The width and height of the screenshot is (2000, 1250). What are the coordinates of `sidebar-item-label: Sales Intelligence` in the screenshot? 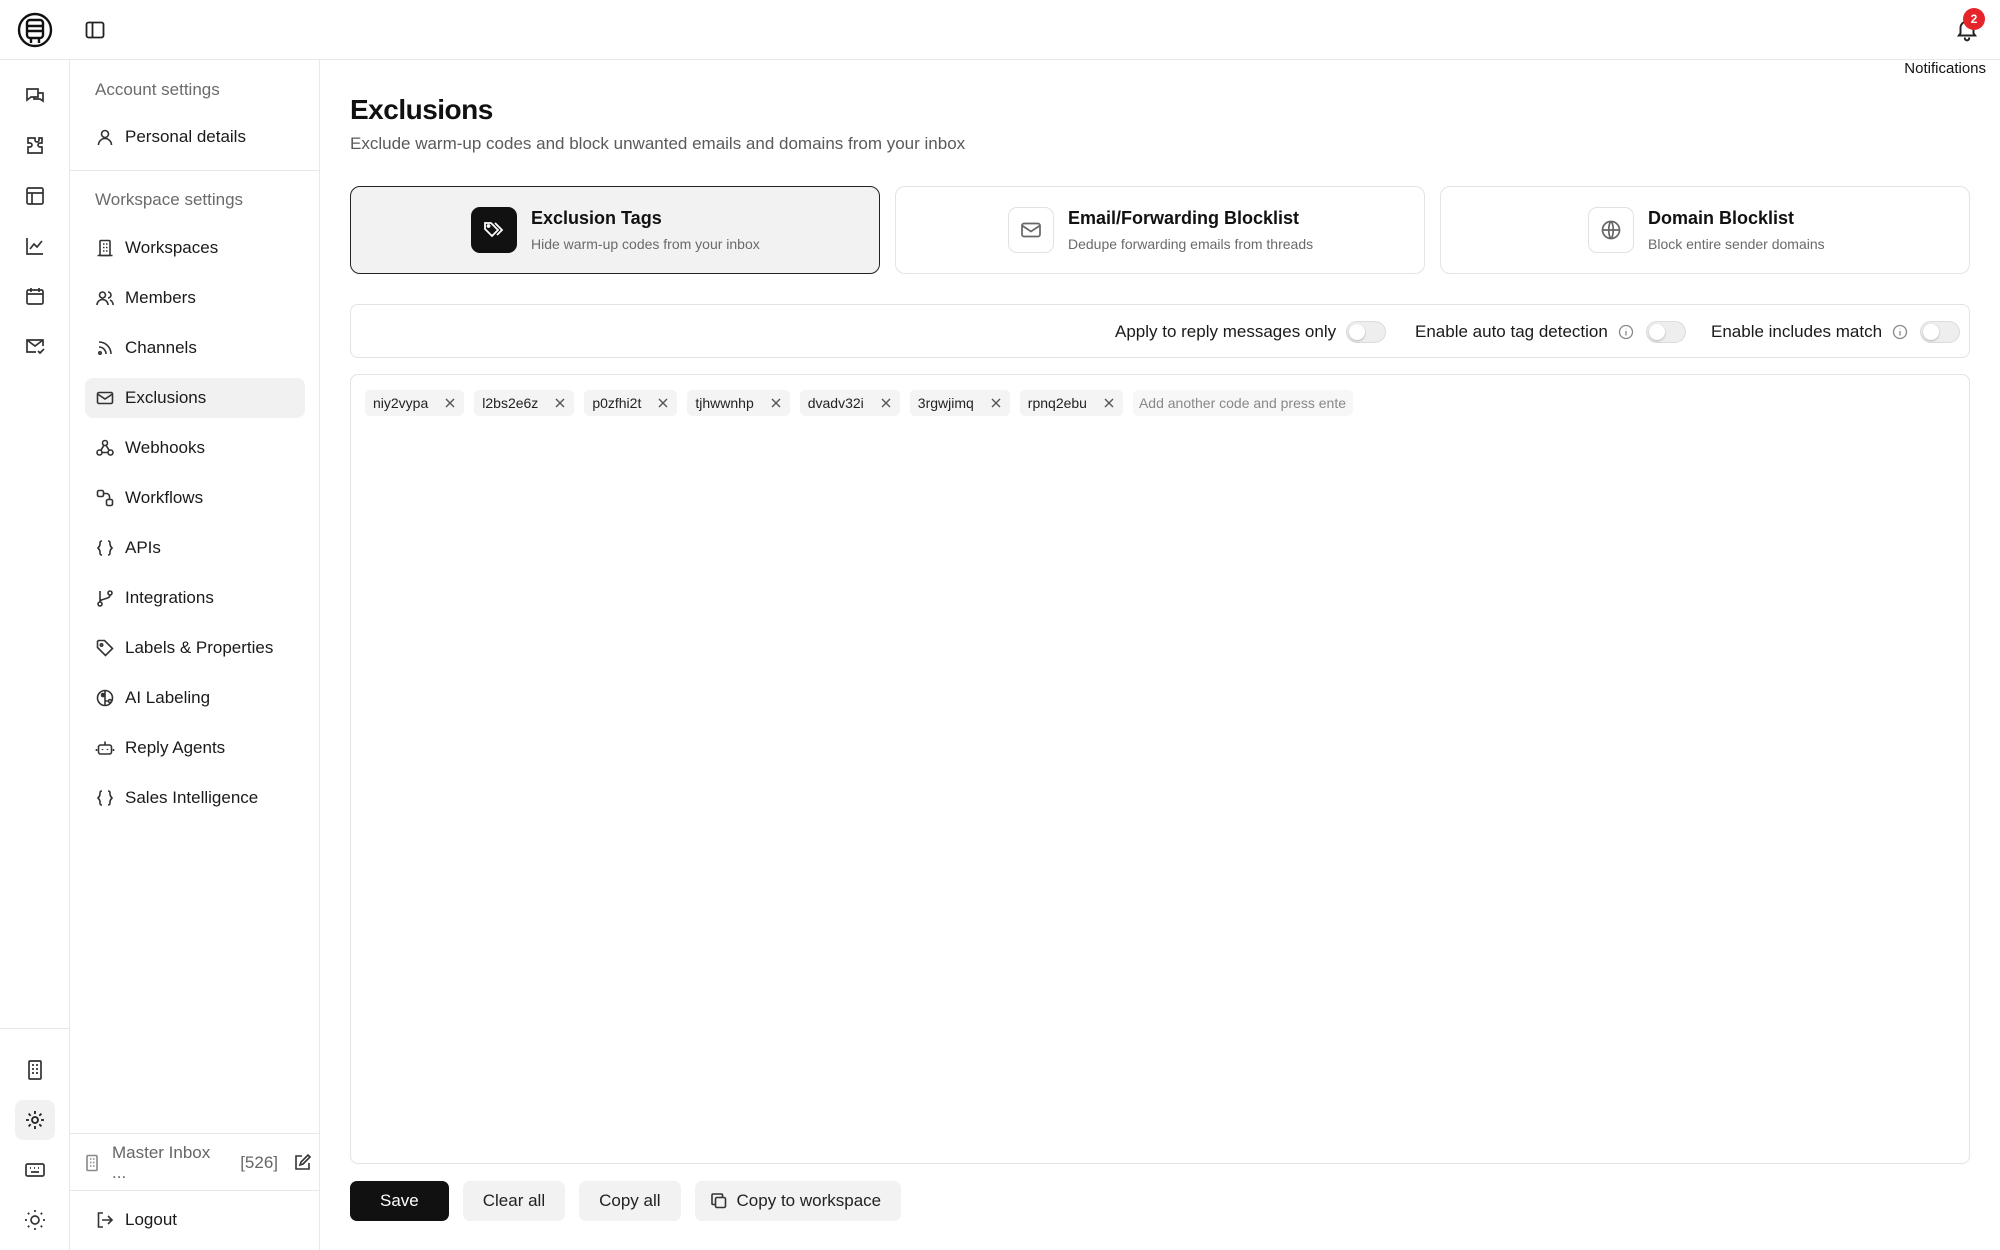 It's located at (192, 797).